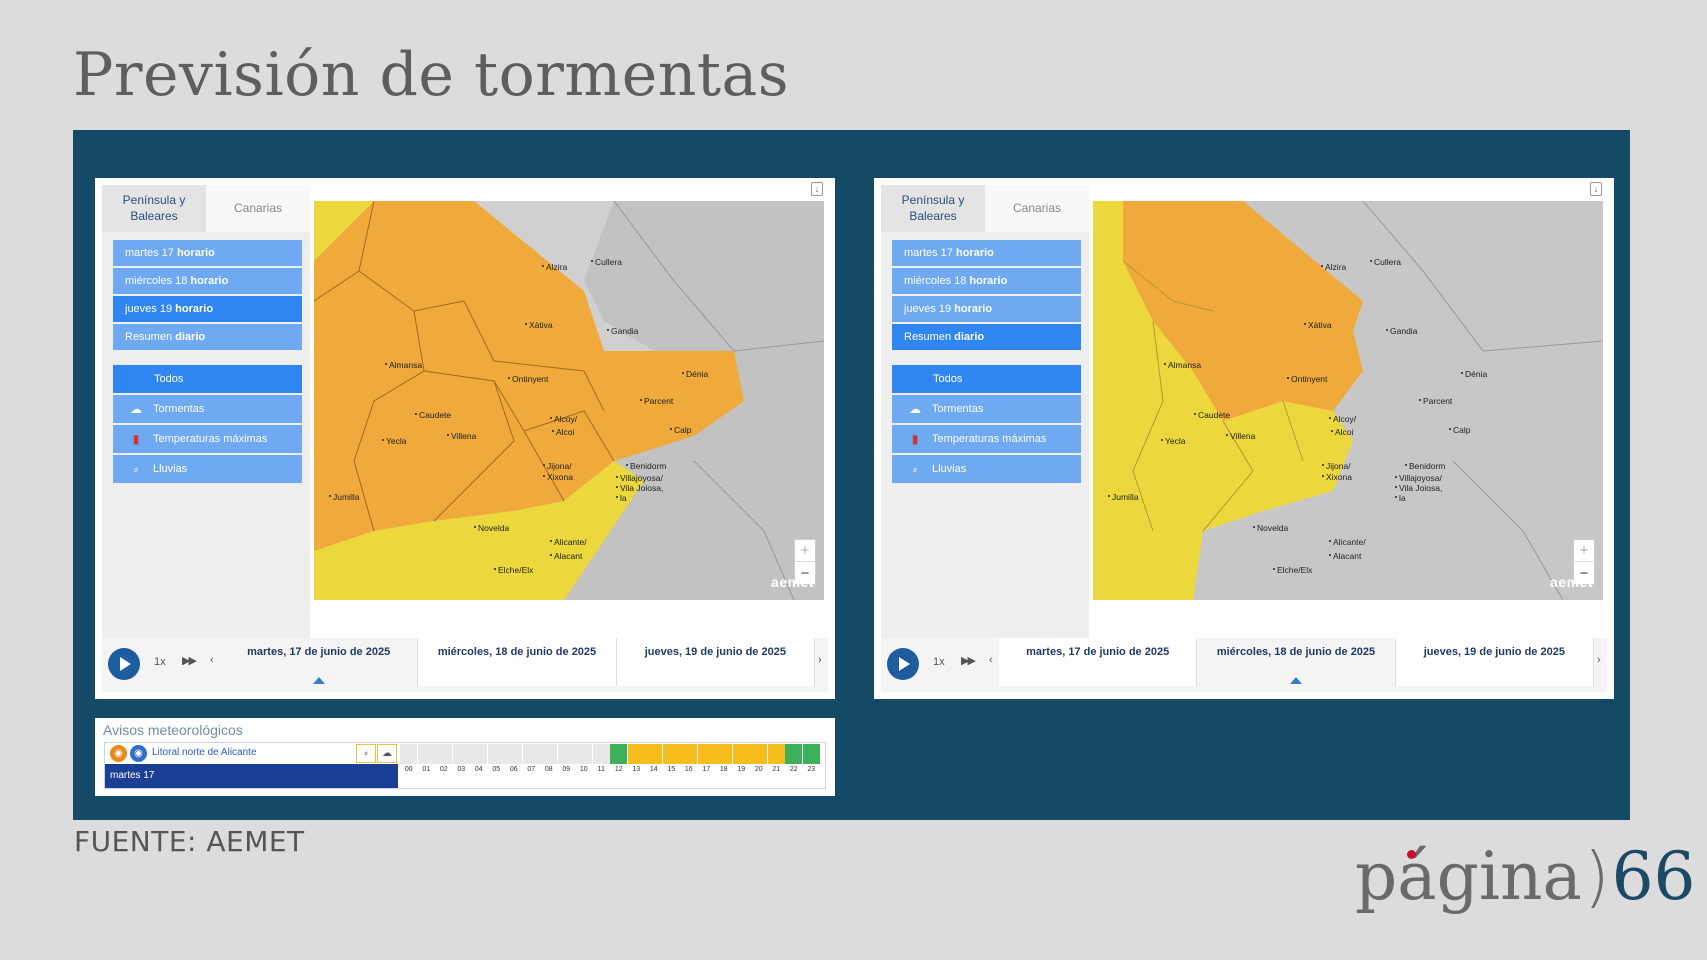  I want to click on hour-label: 10, so click(583, 769).